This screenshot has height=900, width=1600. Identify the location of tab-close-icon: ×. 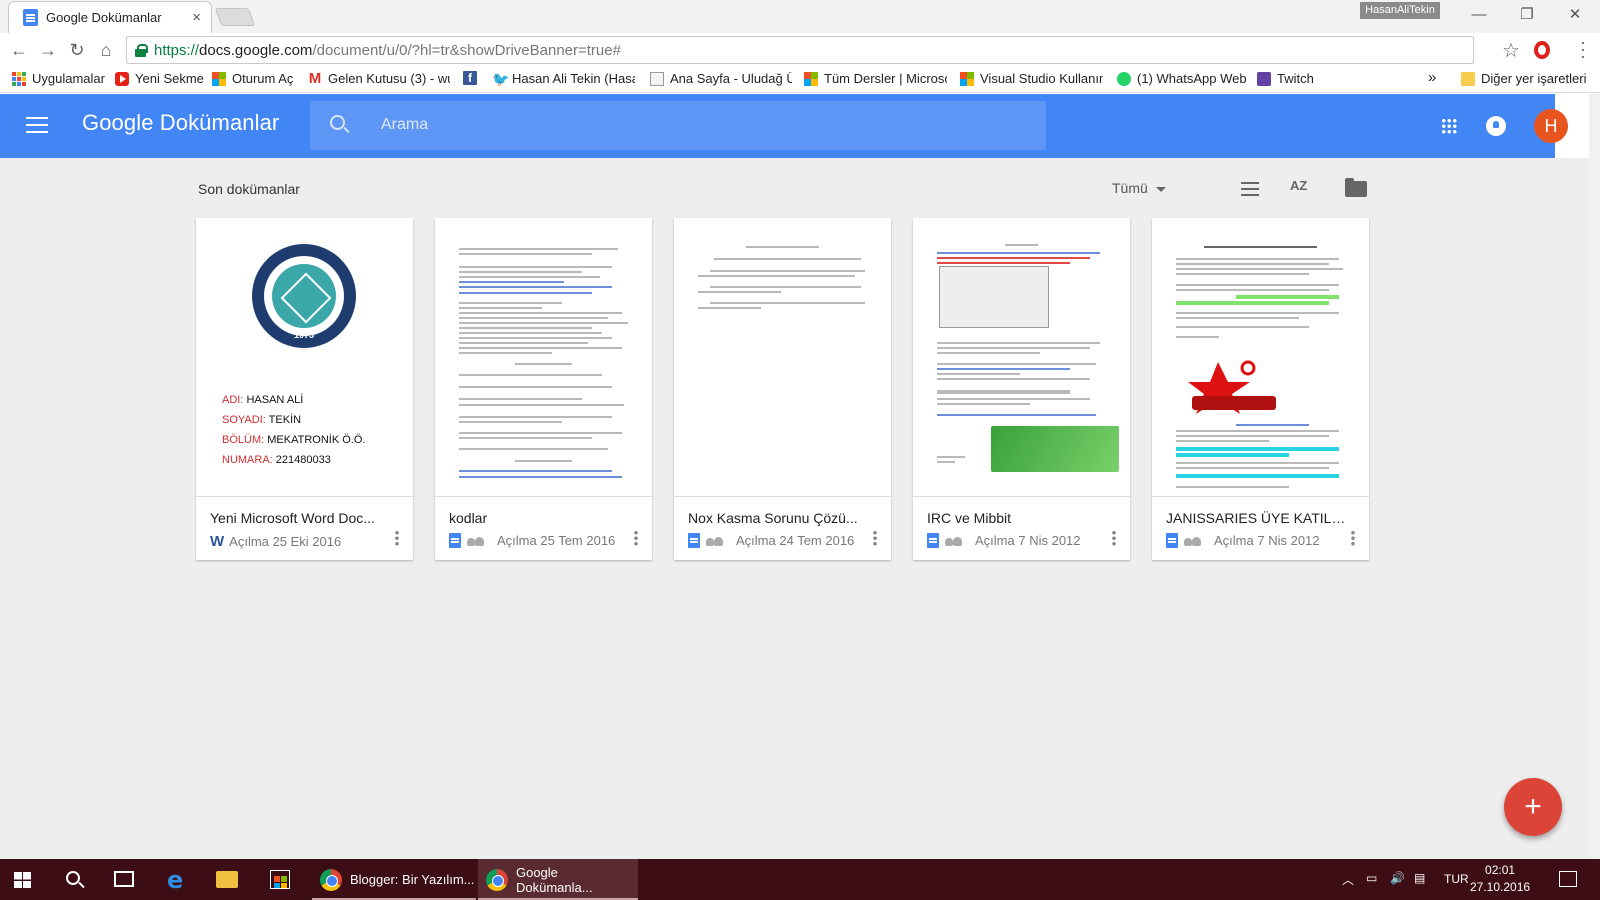
(196, 17).